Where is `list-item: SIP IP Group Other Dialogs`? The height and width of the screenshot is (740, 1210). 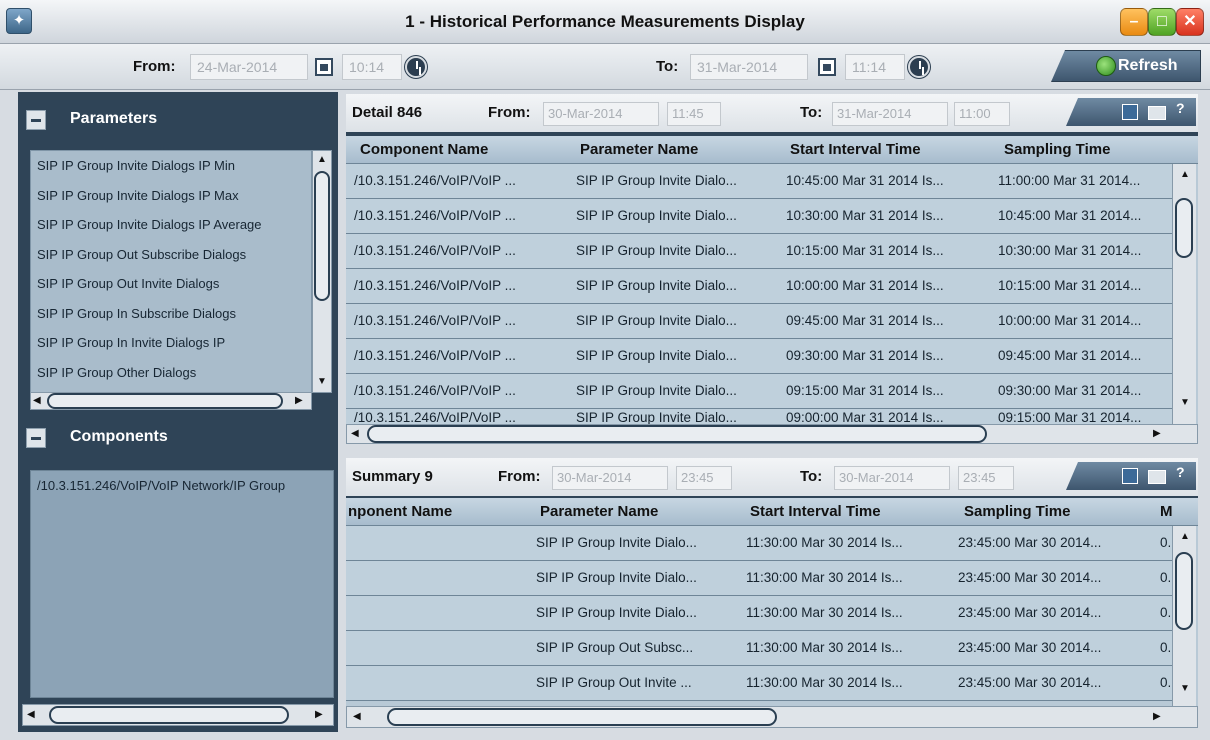 list-item: SIP IP Group Other Dialogs is located at coordinates (171, 373).